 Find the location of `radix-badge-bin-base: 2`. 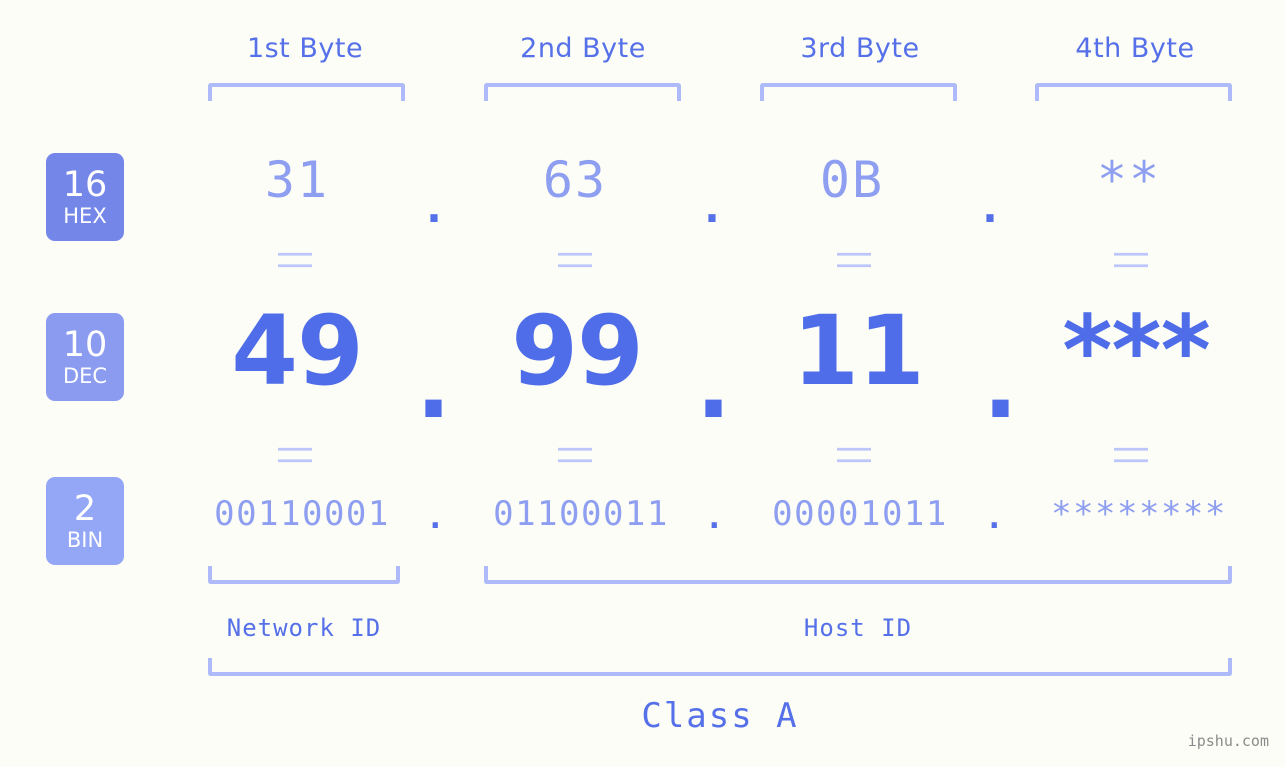

radix-badge-bin-base: 2 is located at coordinates (85, 508).